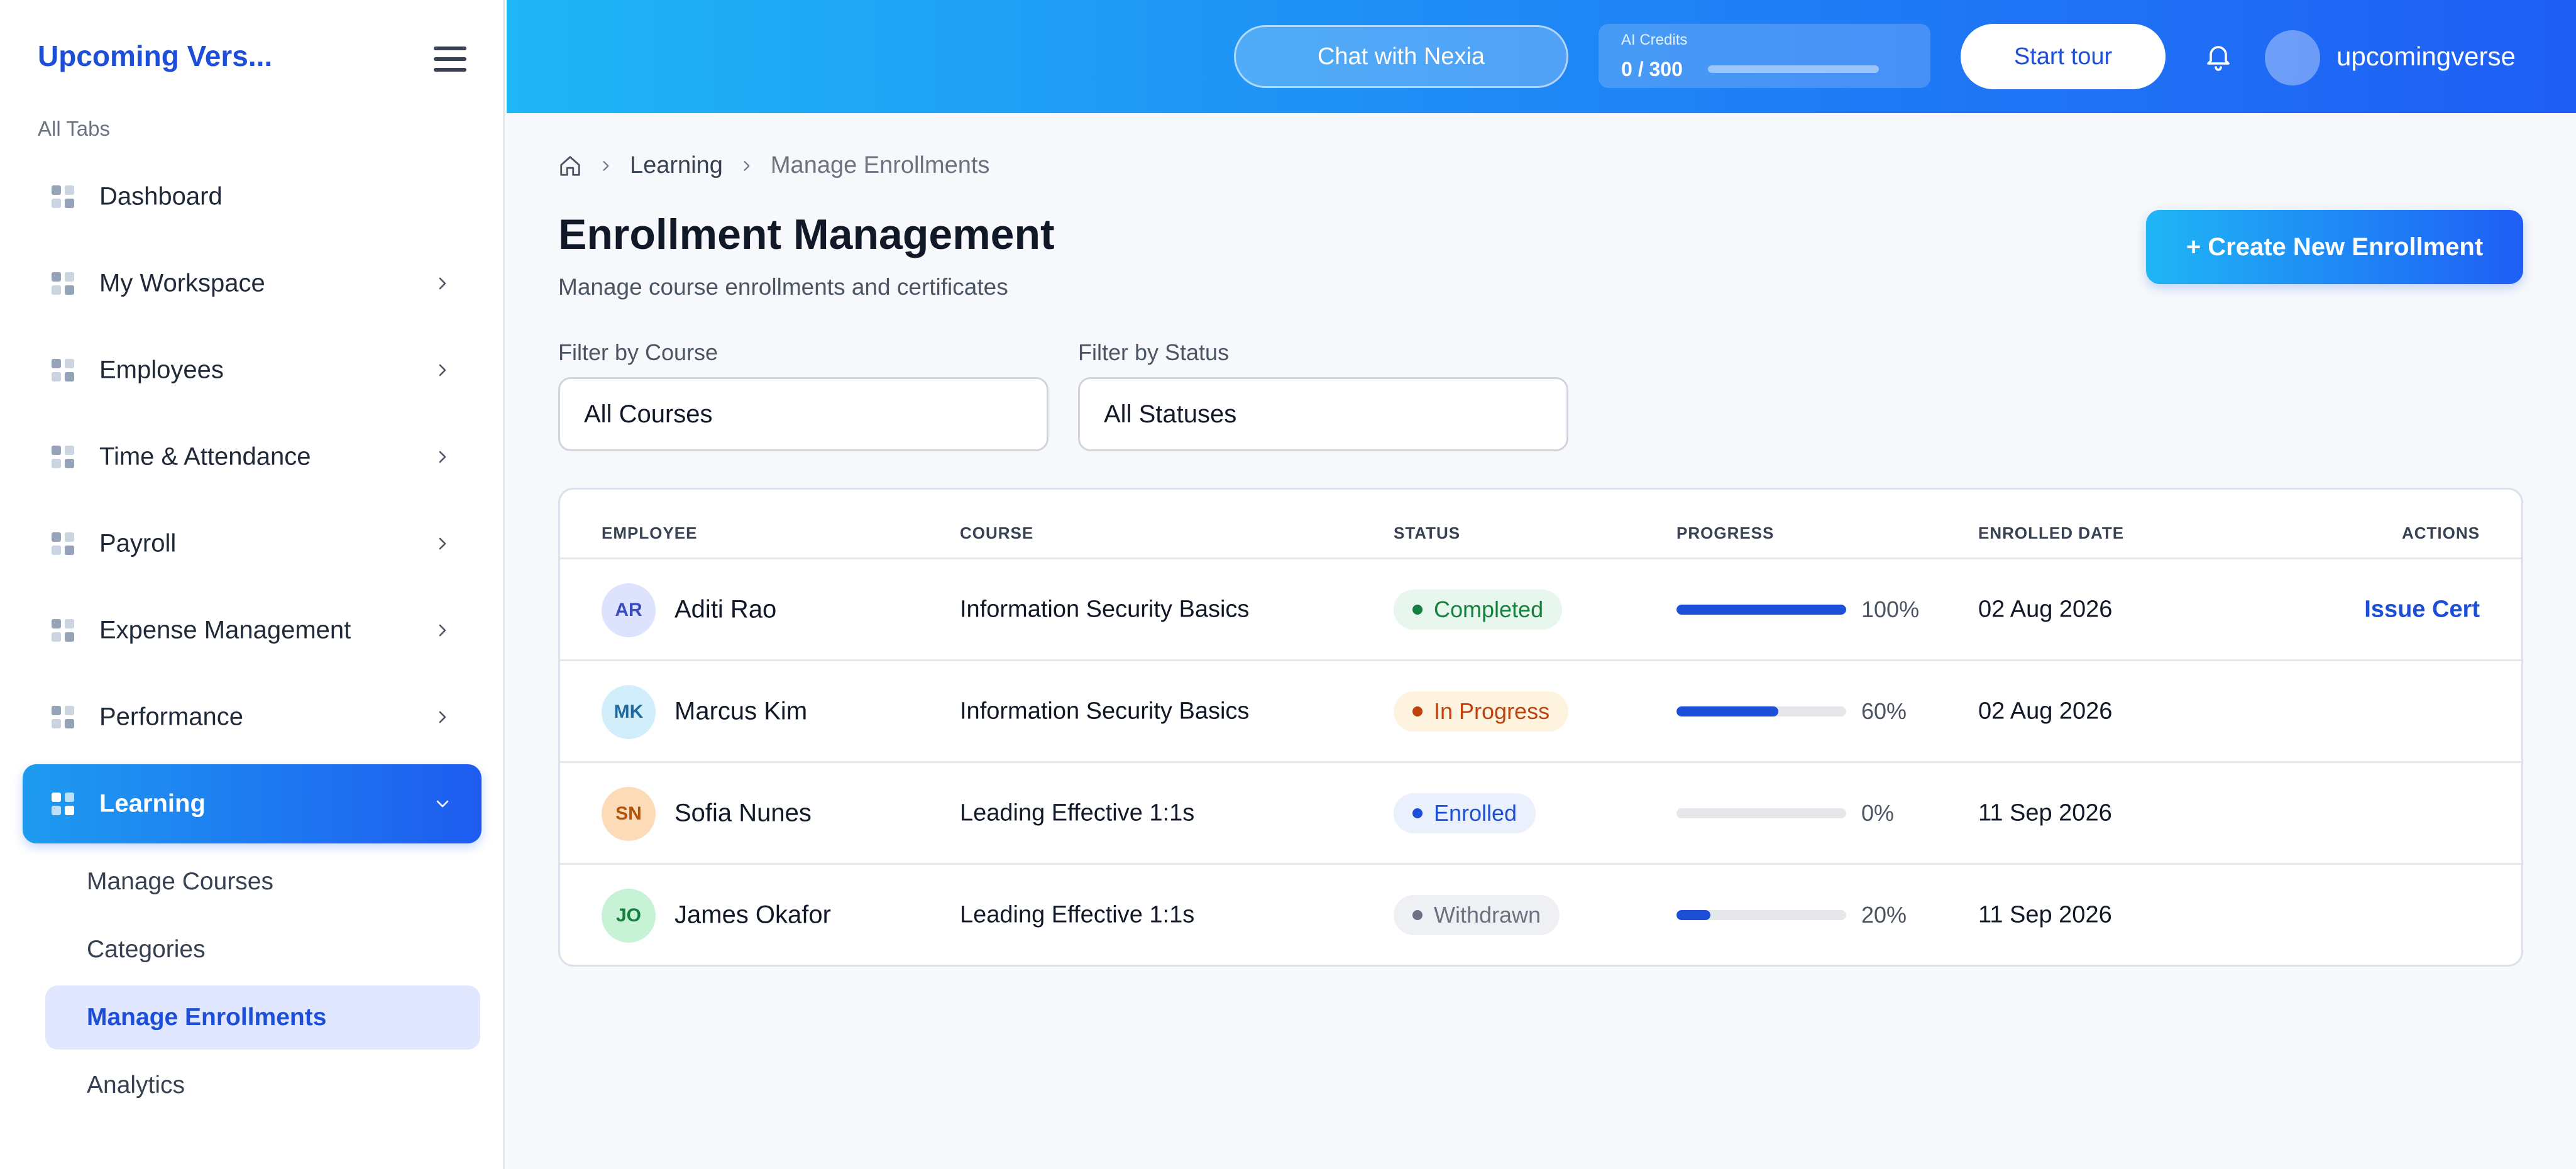 Image resolution: width=2576 pixels, height=1169 pixels. What do you see at coordinates (180, 882) in the screenshot?
I see `sidebar-subitem-label: Manage Courses` at bounding box center [180, 882].